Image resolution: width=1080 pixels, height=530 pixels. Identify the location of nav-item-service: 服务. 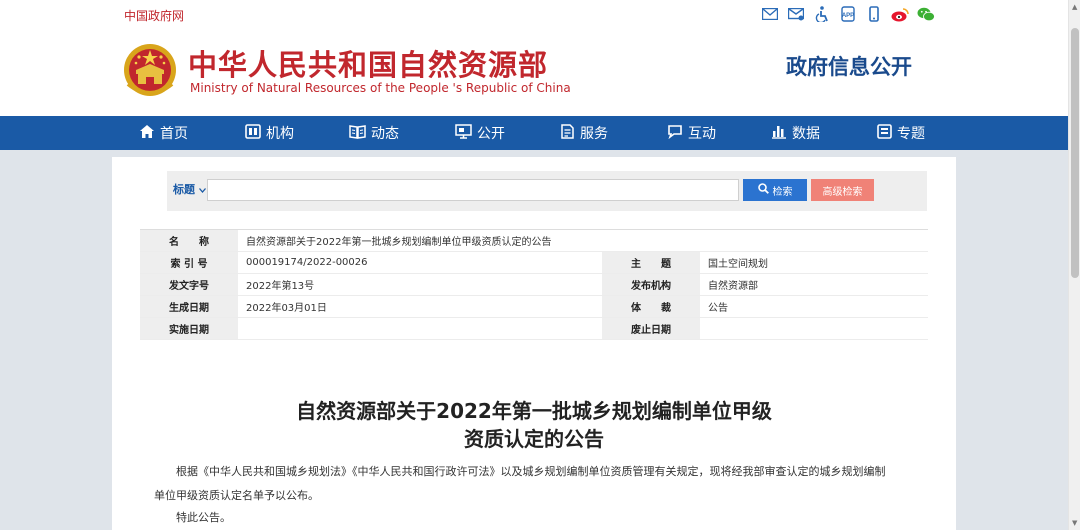
(584, 133).